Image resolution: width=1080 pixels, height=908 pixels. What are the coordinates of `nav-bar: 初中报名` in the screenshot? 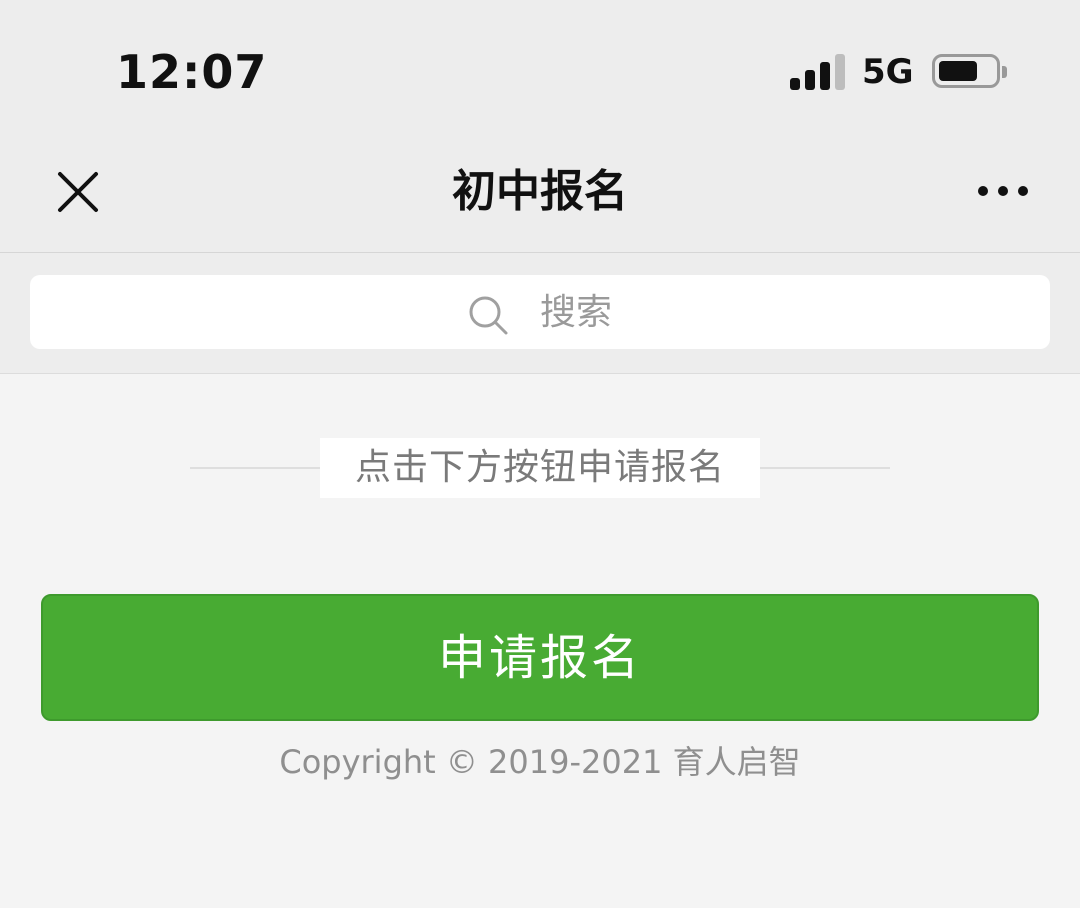 It's located at (540, 196).